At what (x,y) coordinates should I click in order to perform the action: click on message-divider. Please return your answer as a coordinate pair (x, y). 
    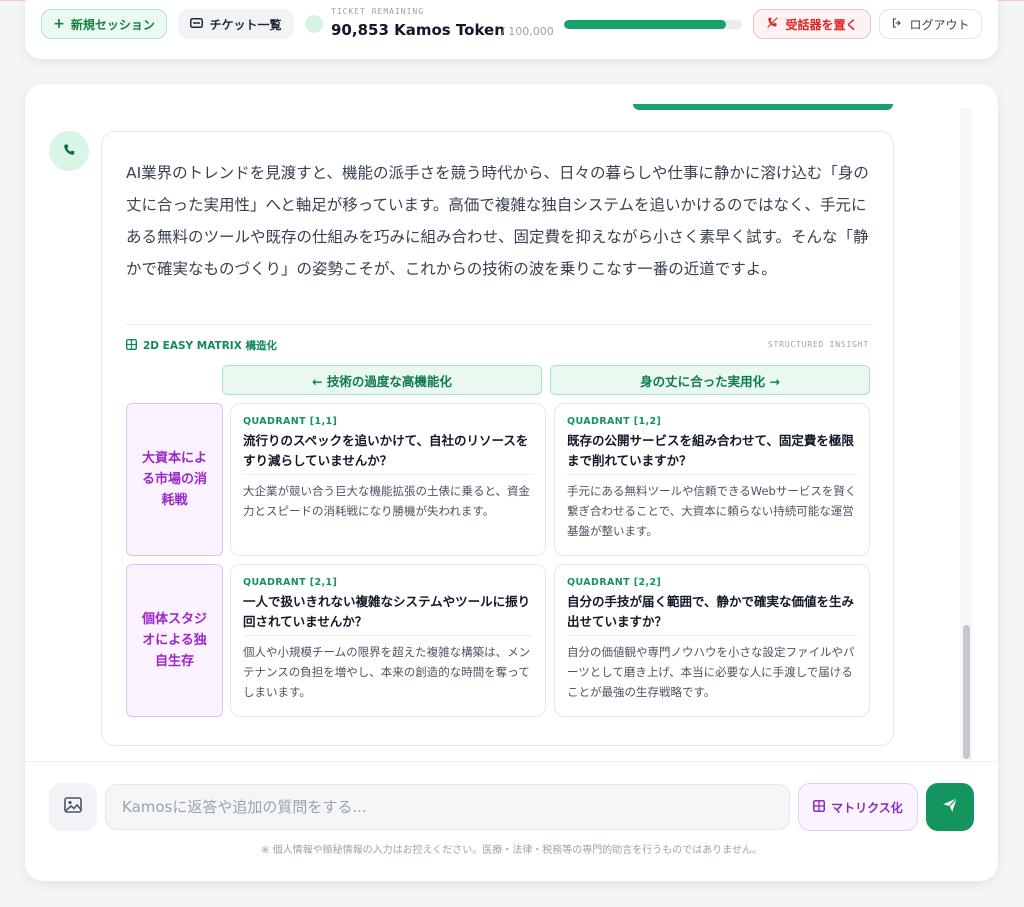
    Looking at the image, I should click on (498, 324).